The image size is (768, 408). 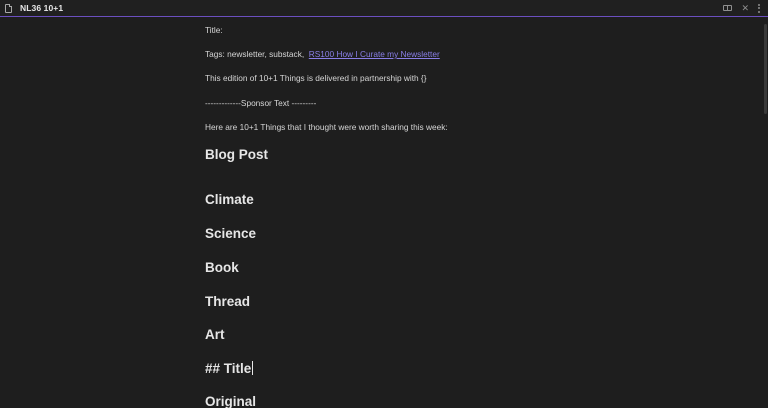 What do you see at coordinates (236, 154) in the screenshot?
I see `heading-blog-post: Blog Post` at bounding box center [236, 154].